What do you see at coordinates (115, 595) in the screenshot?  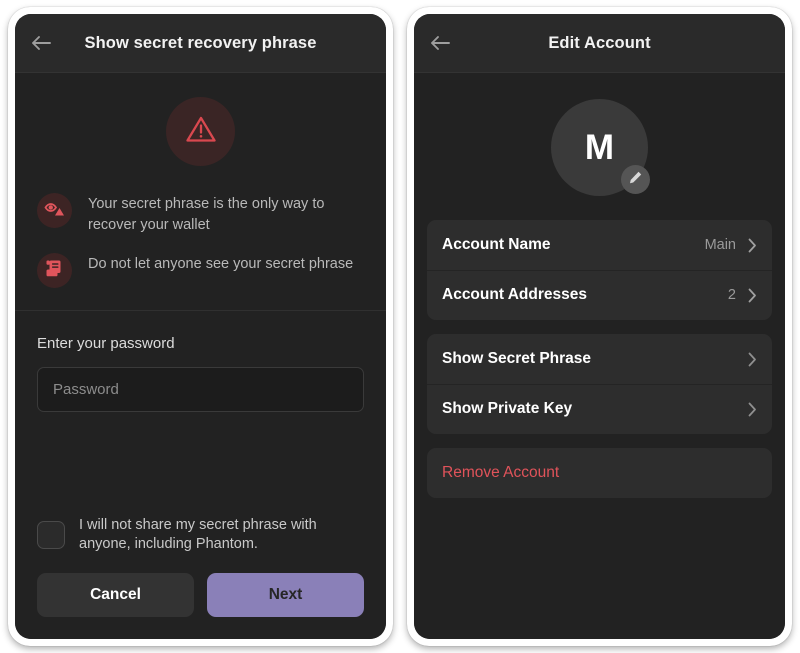 I see `cancel-button: Cancel` at bounding box center [115, 595].